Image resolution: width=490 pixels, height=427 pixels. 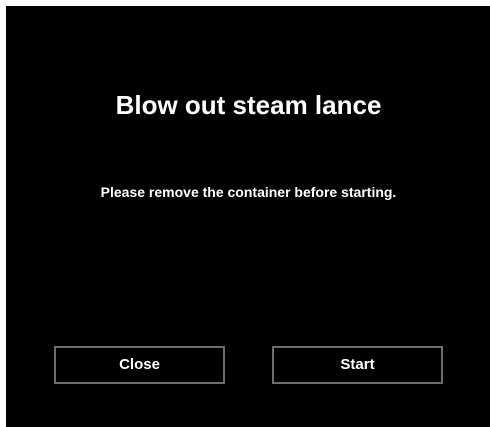 I want to click on close-button: Close, so click(x=139, y=365).